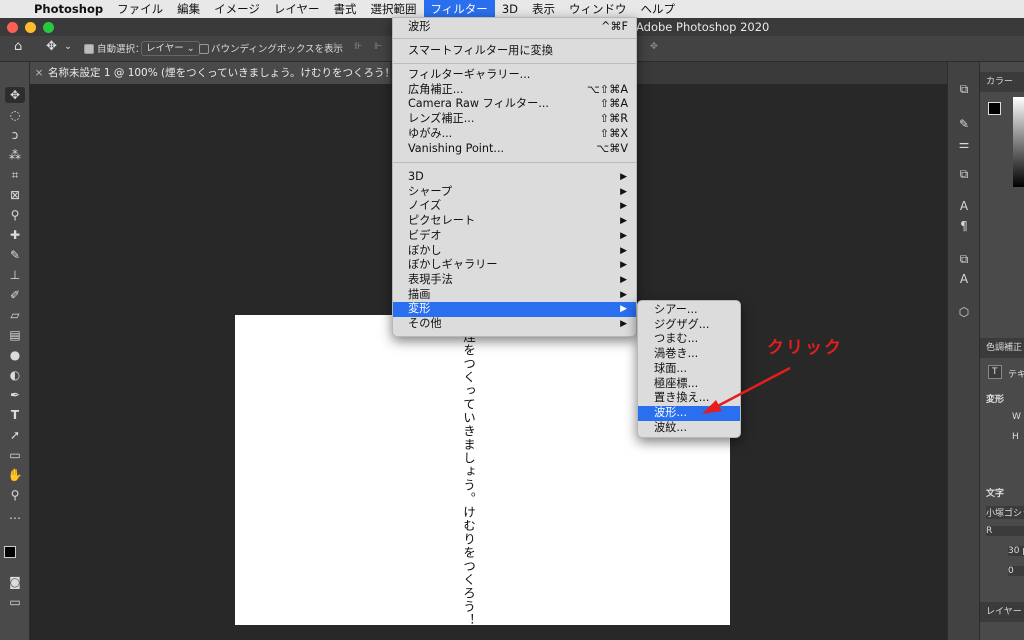  What do you see at coordinates (514, 51) in the screenshot?
I see `menu-item-smart-filter: スマートフィルター用に変換` at bounding box center [514, 51].